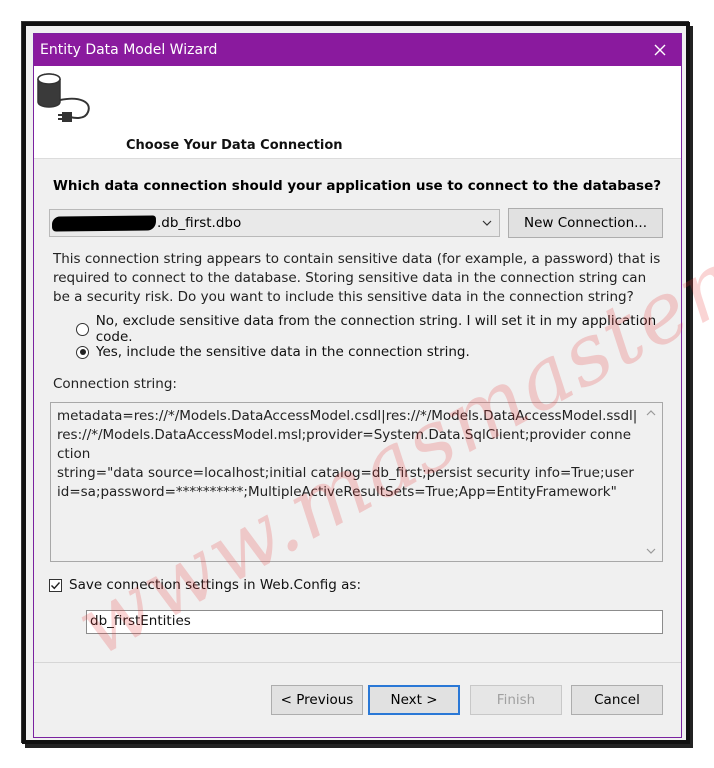 Image resolution: width=714 pixels, height=768 pixels. Describe the element at coordinates (234, 145) in the screenshot. I see `page-title: Choose Your Data Connection` at that location.